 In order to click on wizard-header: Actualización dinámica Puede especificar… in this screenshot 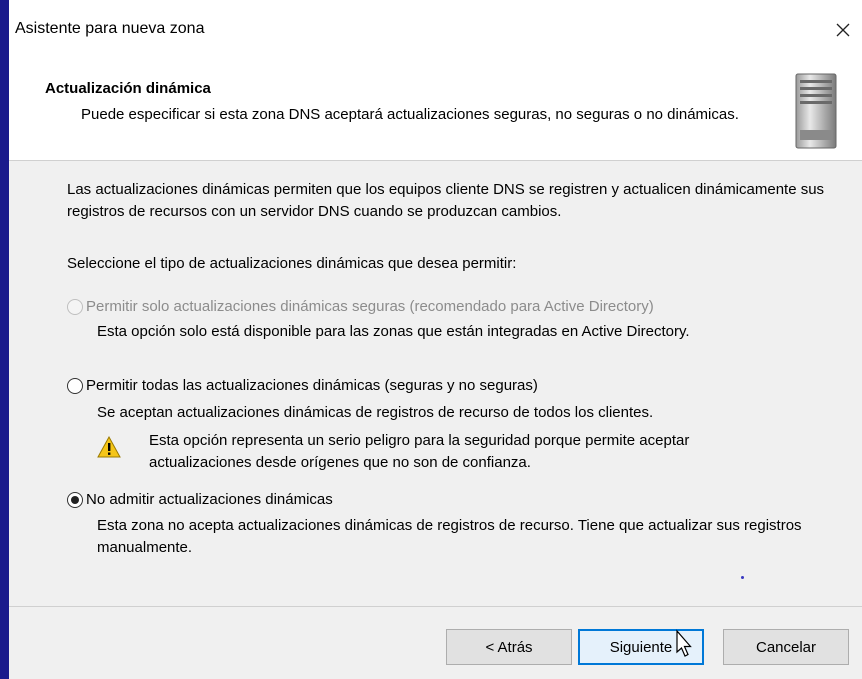, I will do `click(435, 111)`.